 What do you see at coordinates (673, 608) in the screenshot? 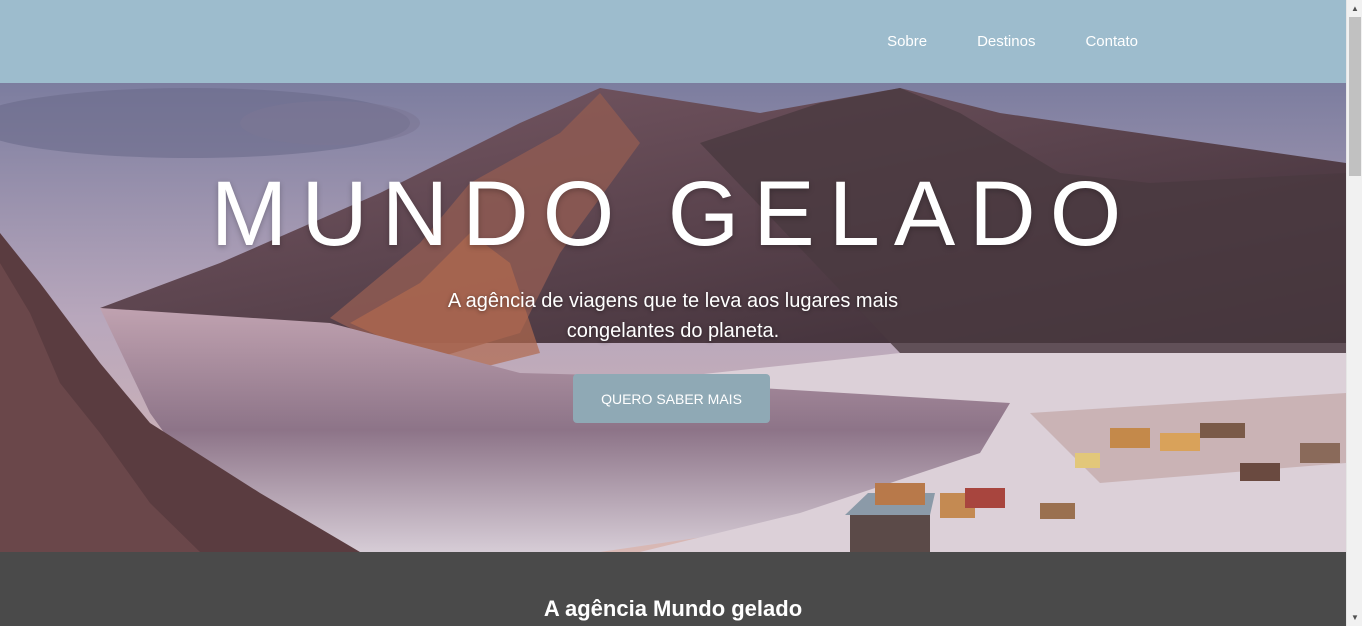
I see `about-title: A agência Mundo gelado` at bounding box center [673, 608].